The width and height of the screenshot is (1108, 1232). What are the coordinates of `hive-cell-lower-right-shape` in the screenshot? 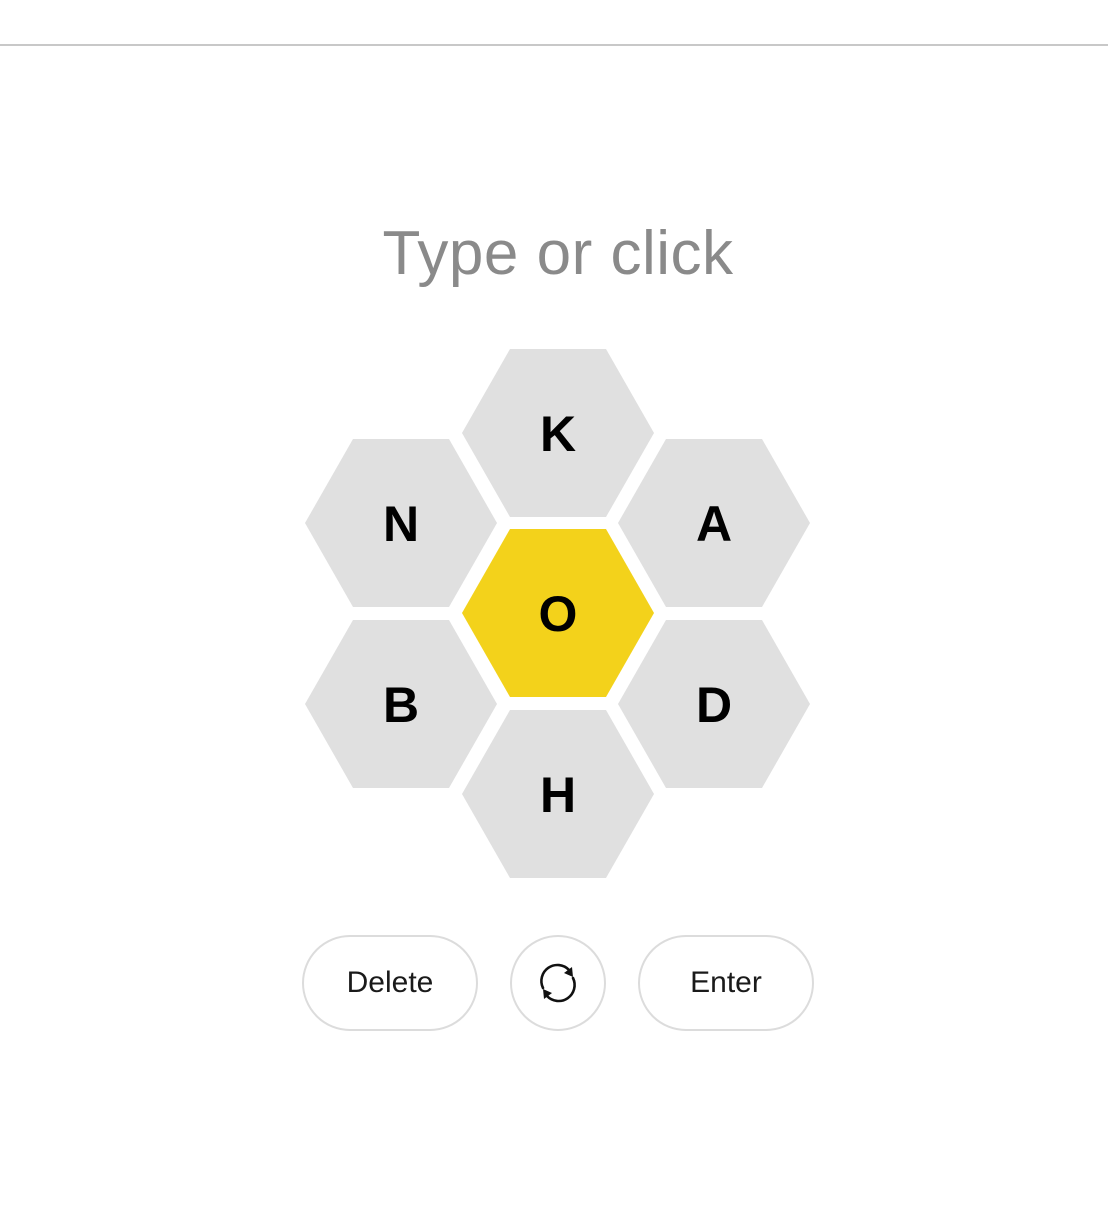 It's located at (714, 704).